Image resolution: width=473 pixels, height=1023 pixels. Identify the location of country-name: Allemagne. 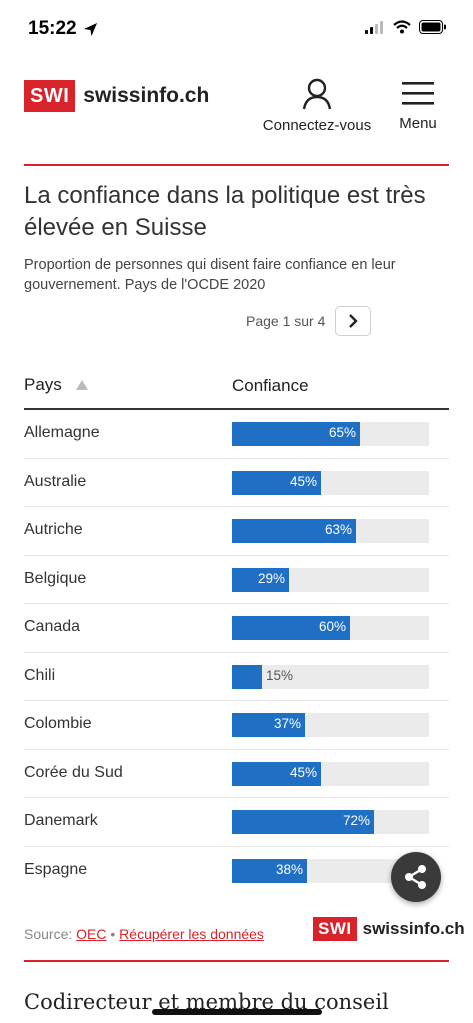
(62, 432).